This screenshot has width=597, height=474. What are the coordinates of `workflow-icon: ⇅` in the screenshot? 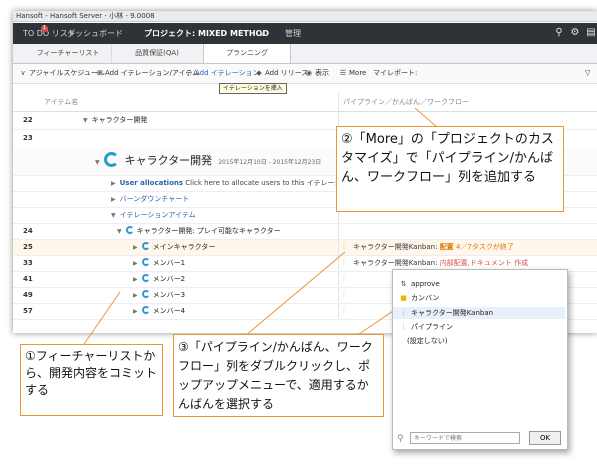 It's located at (403, 284).